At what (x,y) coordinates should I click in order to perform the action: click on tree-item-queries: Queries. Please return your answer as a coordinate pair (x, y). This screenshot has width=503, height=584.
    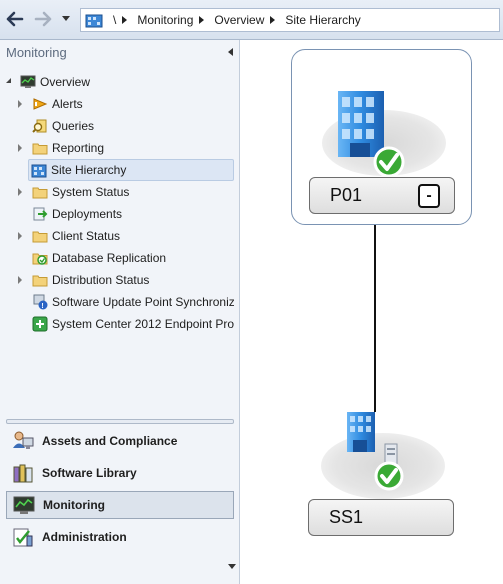
    Looking at the image, I should click on (56, 126).